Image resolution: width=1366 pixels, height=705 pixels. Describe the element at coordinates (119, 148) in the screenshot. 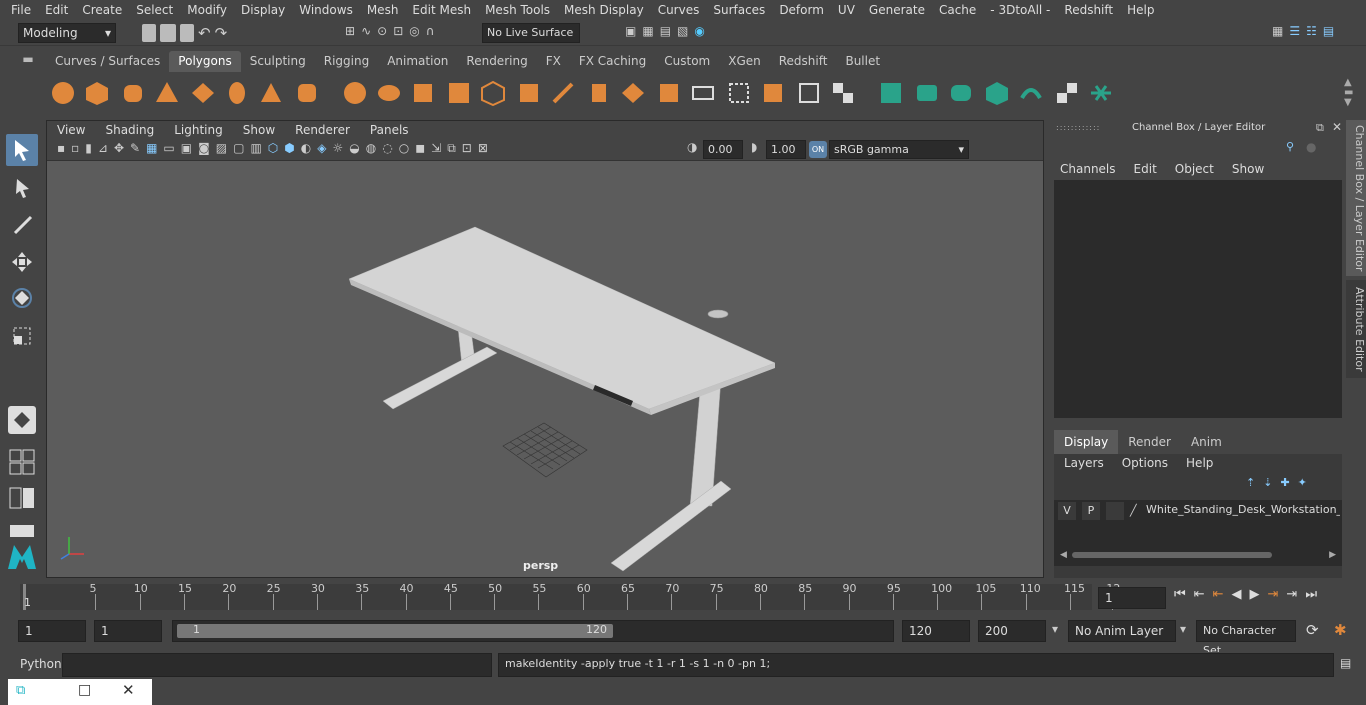

I see `2d-pan-icon: ✥` at that location.